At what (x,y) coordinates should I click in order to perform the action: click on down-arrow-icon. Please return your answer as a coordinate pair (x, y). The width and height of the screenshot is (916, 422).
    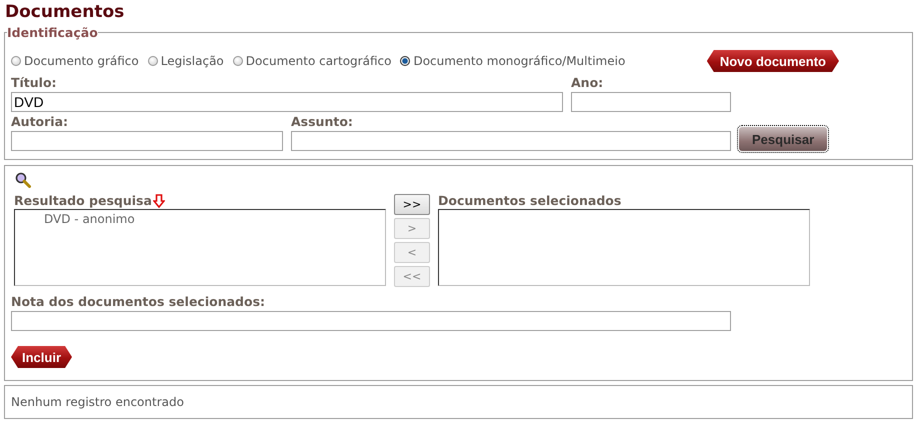
    Looking at the image, I should click on (158, 201).